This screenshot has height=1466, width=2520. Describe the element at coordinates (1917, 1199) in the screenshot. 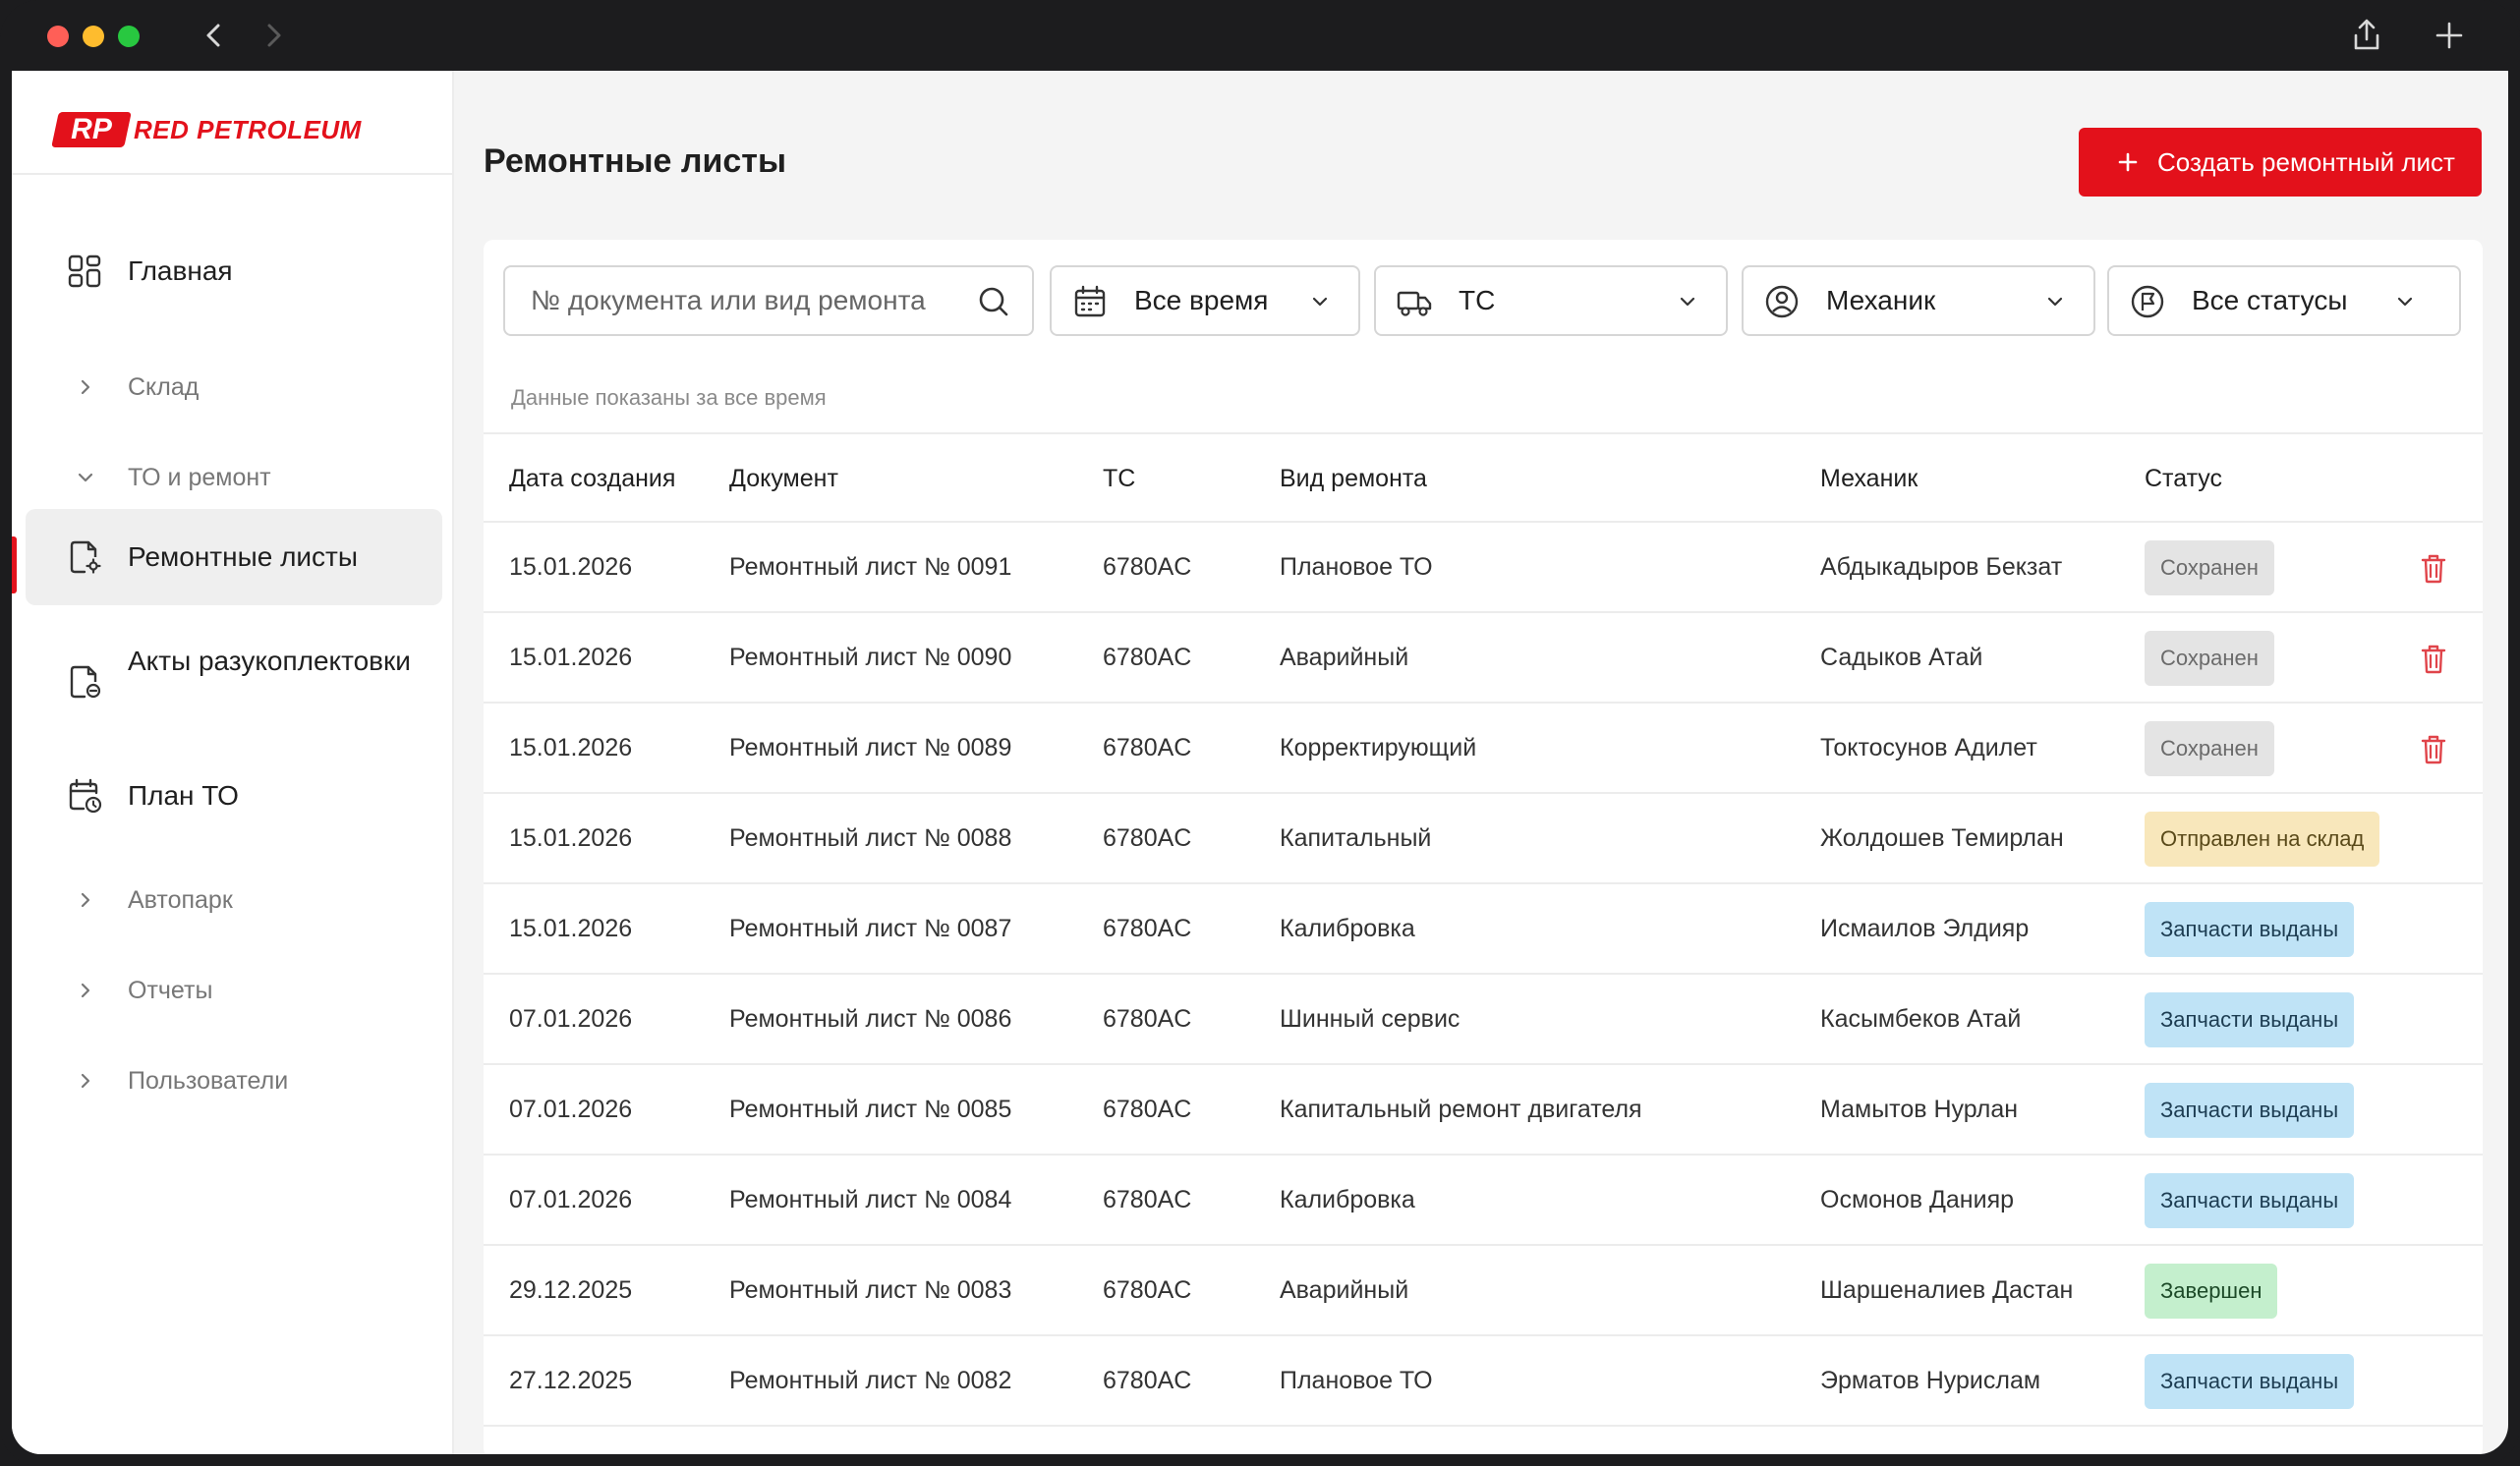

I see `mechanic-cell: Осмонов Данияр` at that location.